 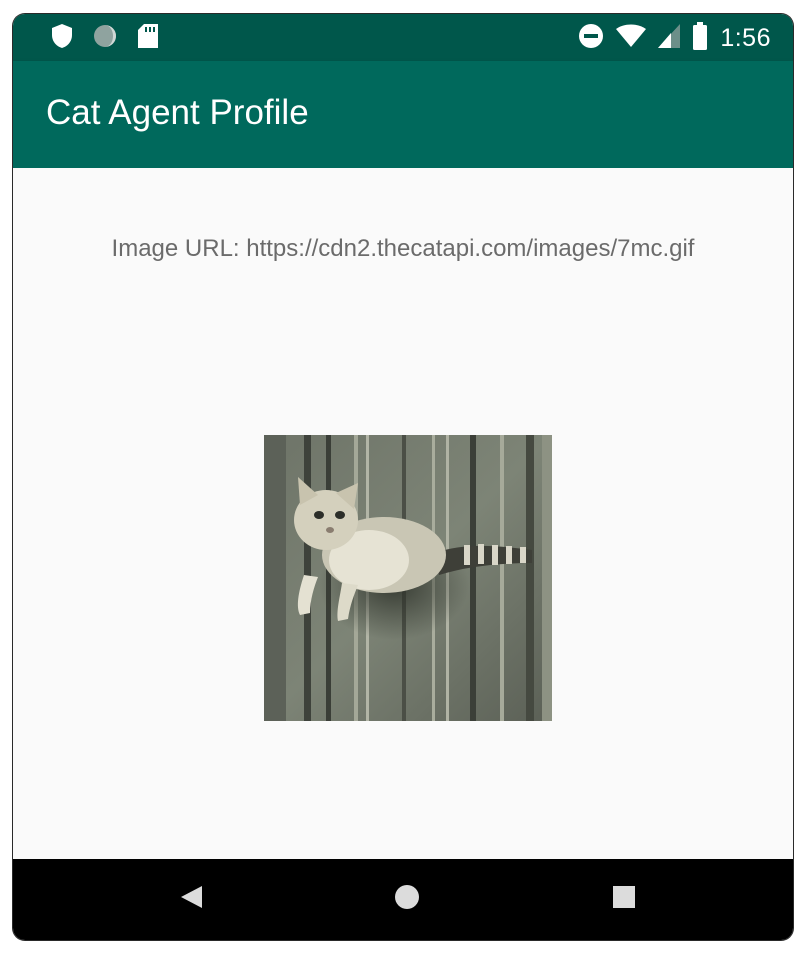 I want to click on cat-image, so click(x=408, y=578).